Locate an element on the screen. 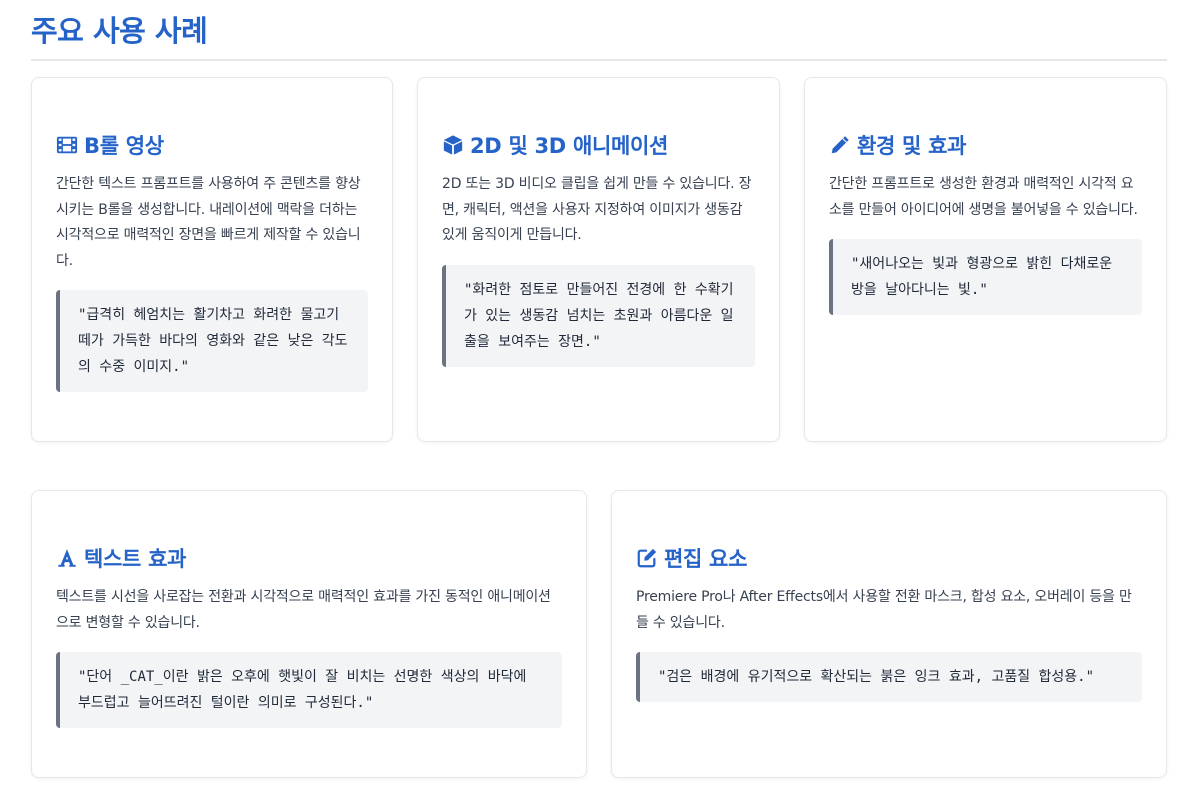 This screenshot has width=1178, height=798. cube-icon is located at coordinates (453, 145).